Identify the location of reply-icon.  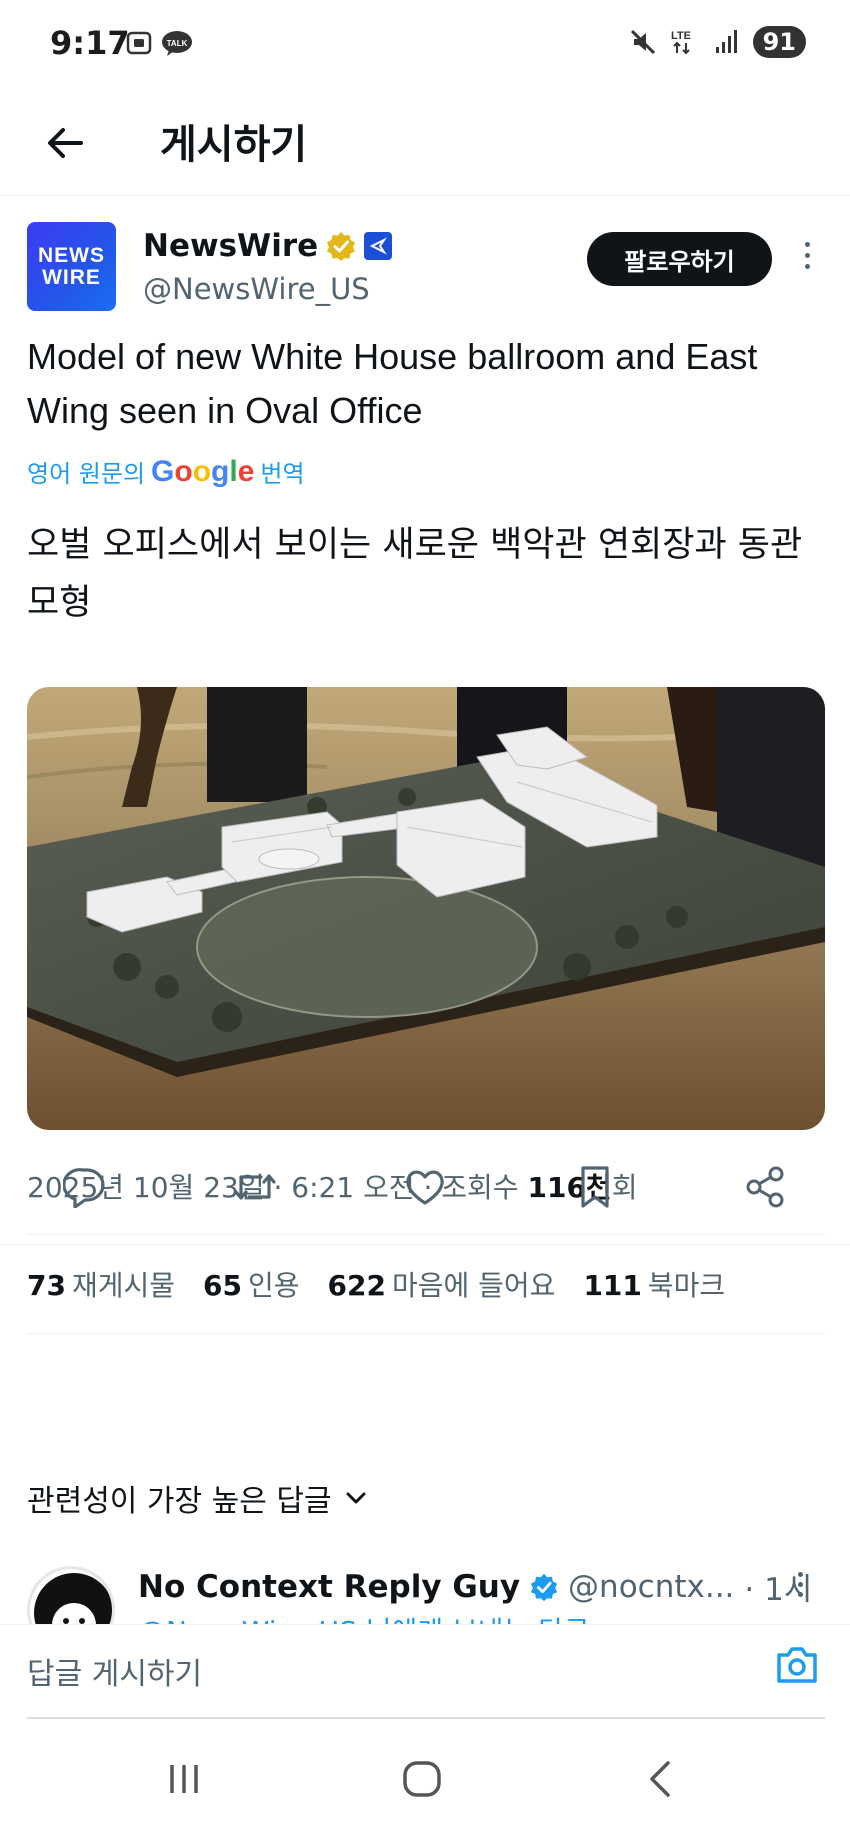
(84, 1188).